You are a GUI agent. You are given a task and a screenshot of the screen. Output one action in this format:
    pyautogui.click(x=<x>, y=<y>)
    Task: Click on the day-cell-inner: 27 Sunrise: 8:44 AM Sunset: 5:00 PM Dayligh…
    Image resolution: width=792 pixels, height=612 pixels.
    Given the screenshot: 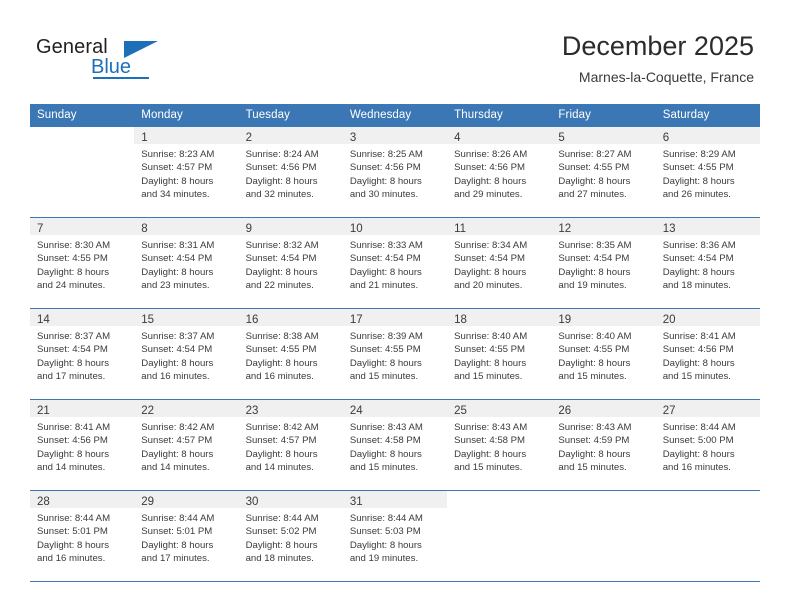 What is the action you would take?
    pyautogui.click(x=707, y=445)
    